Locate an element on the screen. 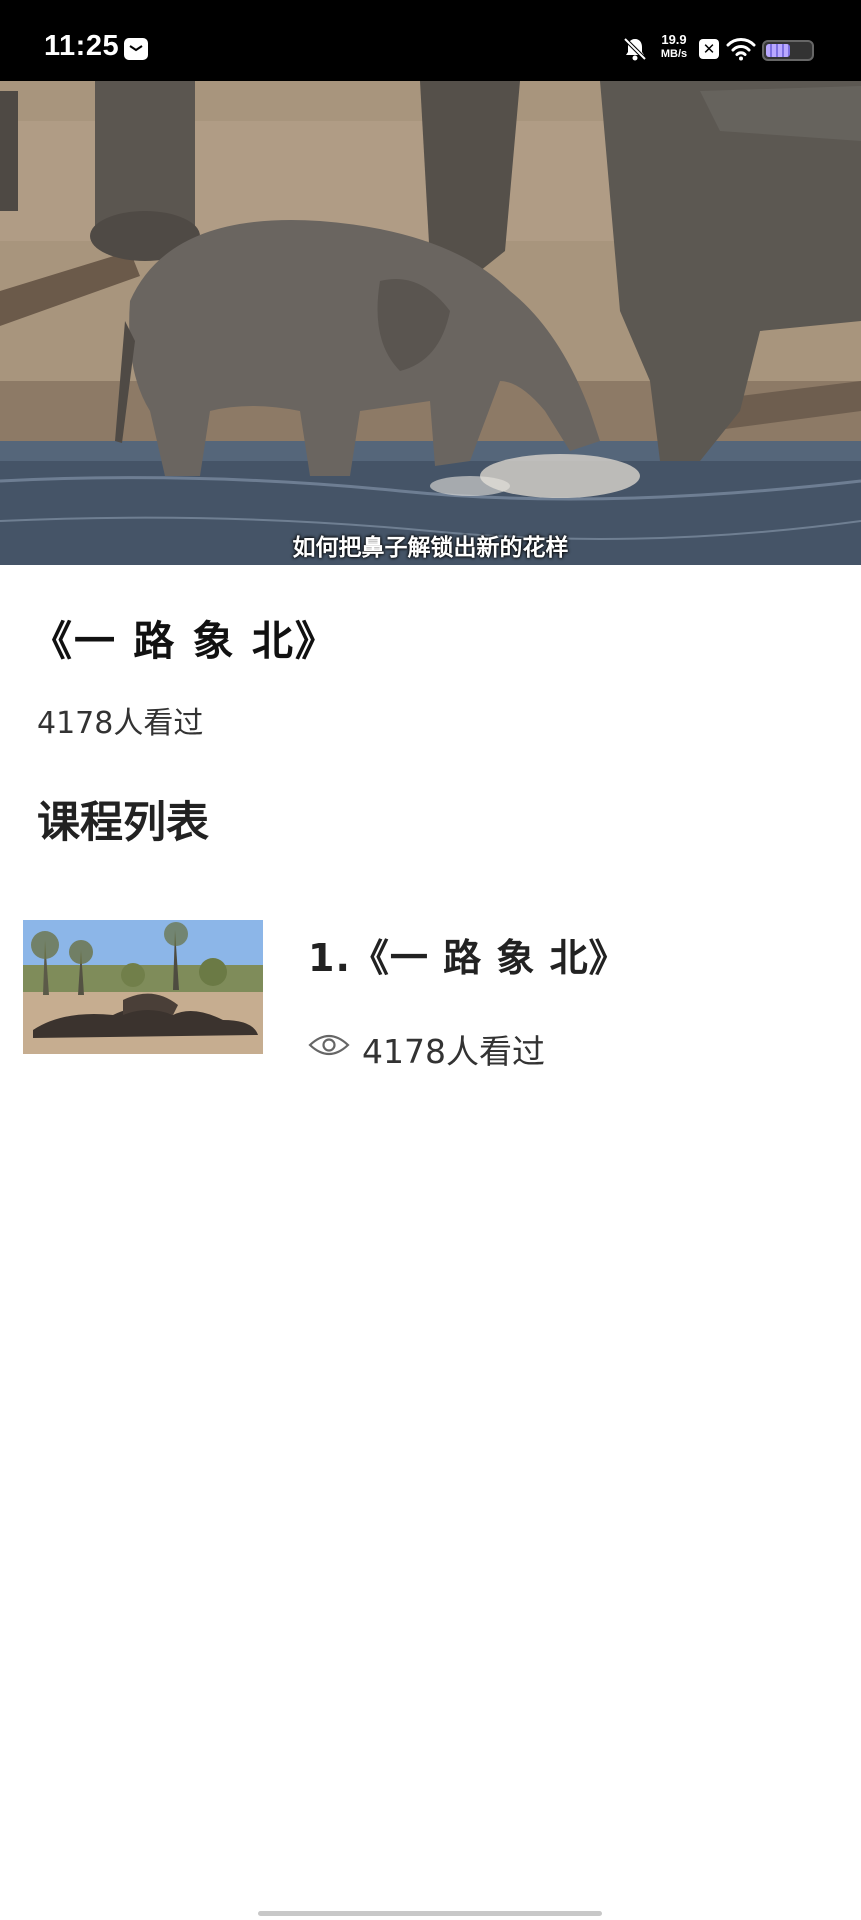  message-icon is located at coordinates (136, 49).